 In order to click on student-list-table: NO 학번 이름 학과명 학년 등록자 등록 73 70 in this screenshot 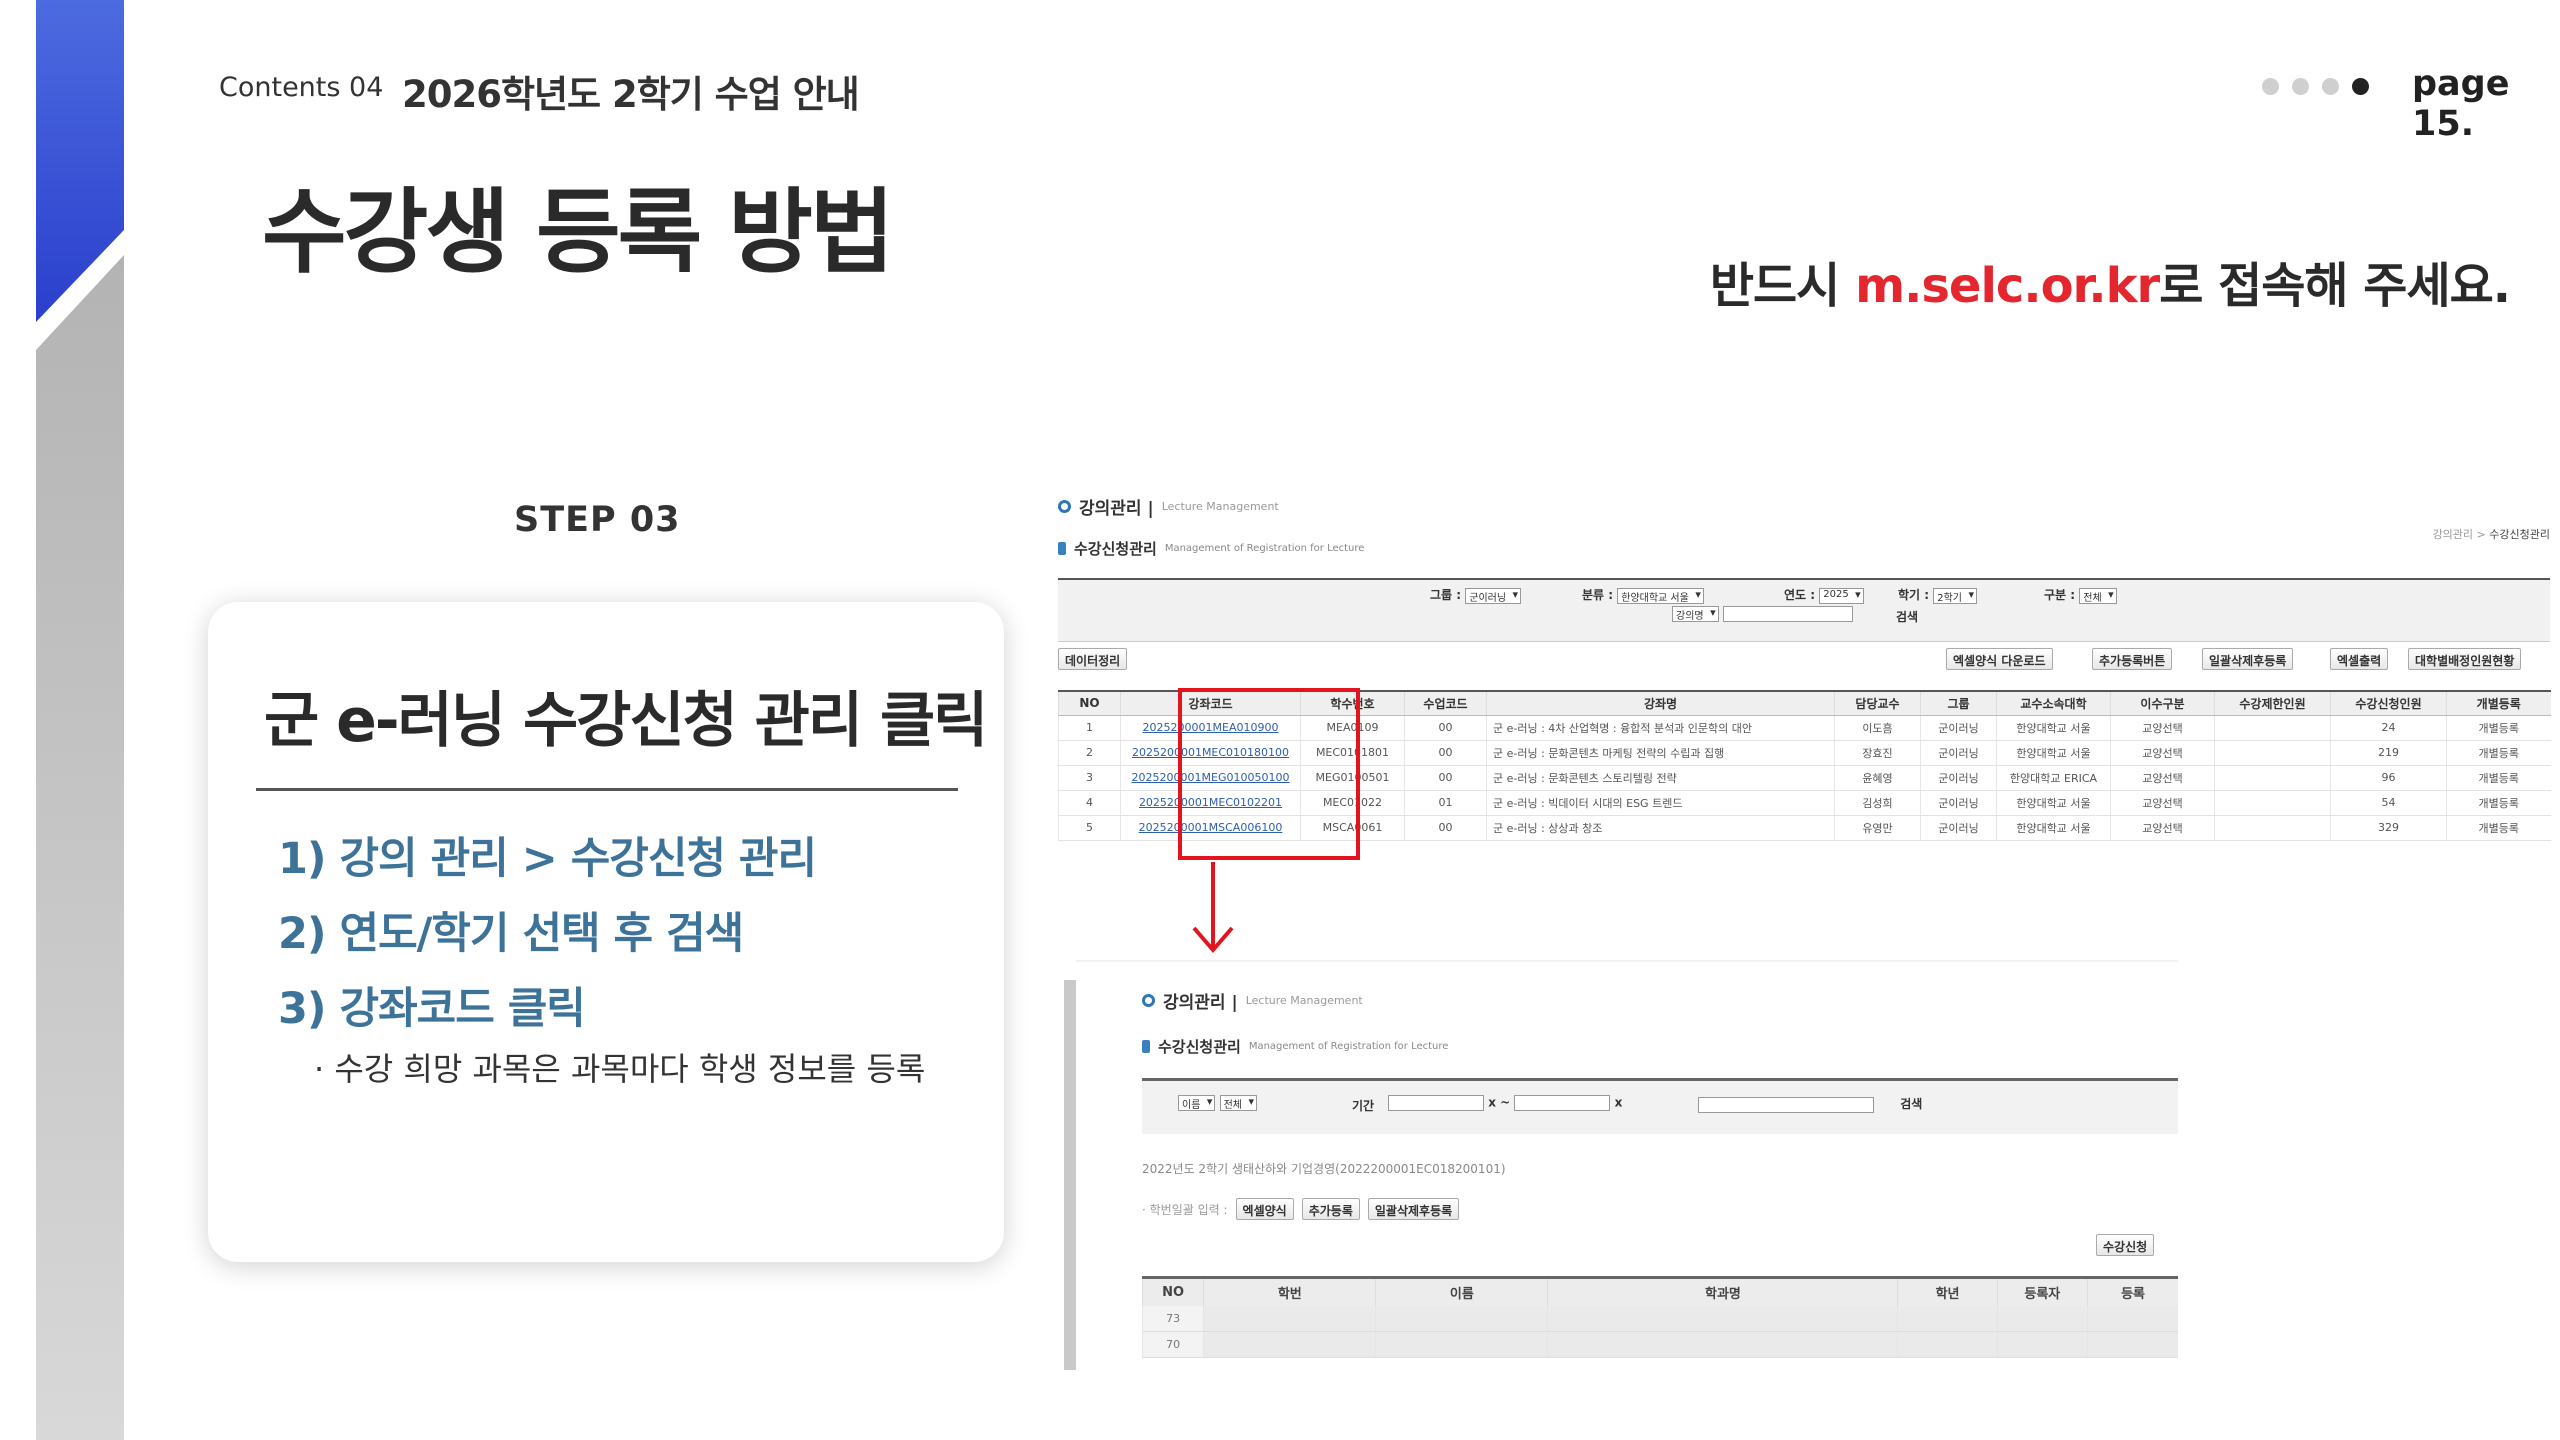, I will do `click(1659, 1317)`.